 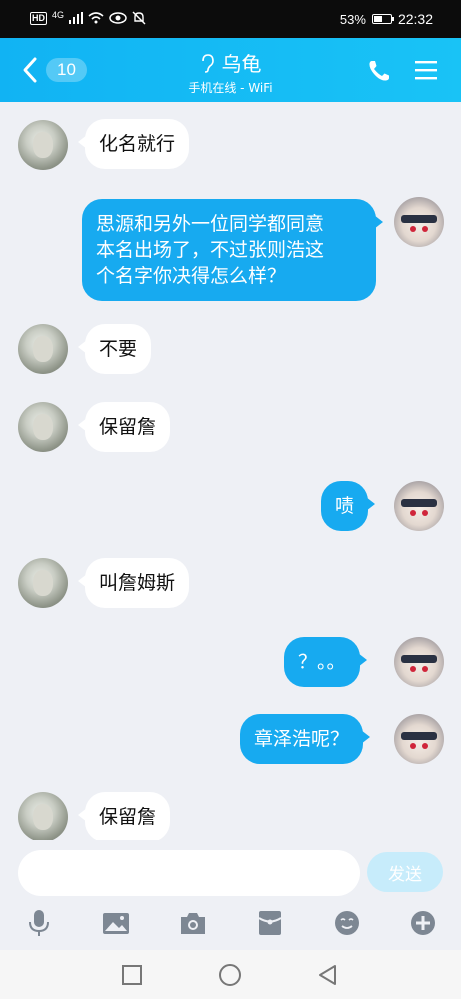 I want to click on message-line: 个名字你决得怎么样？, so click(x=191, y=276).